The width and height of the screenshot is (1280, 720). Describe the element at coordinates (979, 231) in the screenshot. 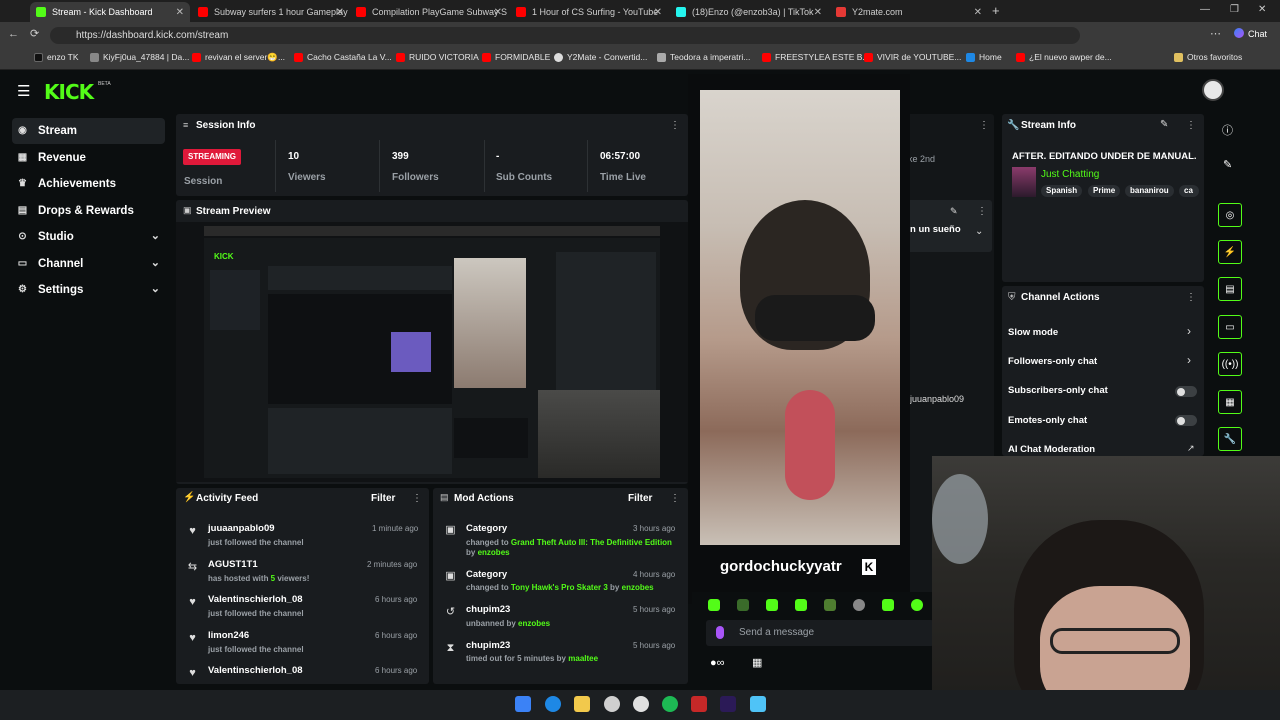

I see `chevron-down-icon: ⌄` at that location.